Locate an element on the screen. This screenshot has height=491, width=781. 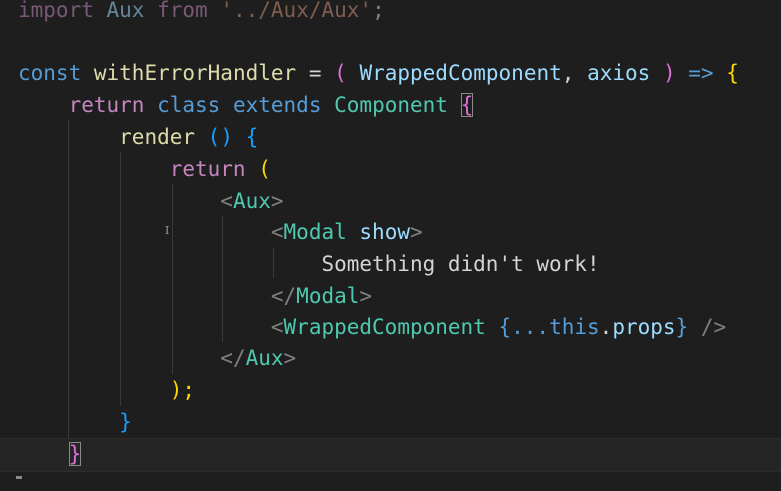
code-line-13: ); is located at coordinates (106, 390).